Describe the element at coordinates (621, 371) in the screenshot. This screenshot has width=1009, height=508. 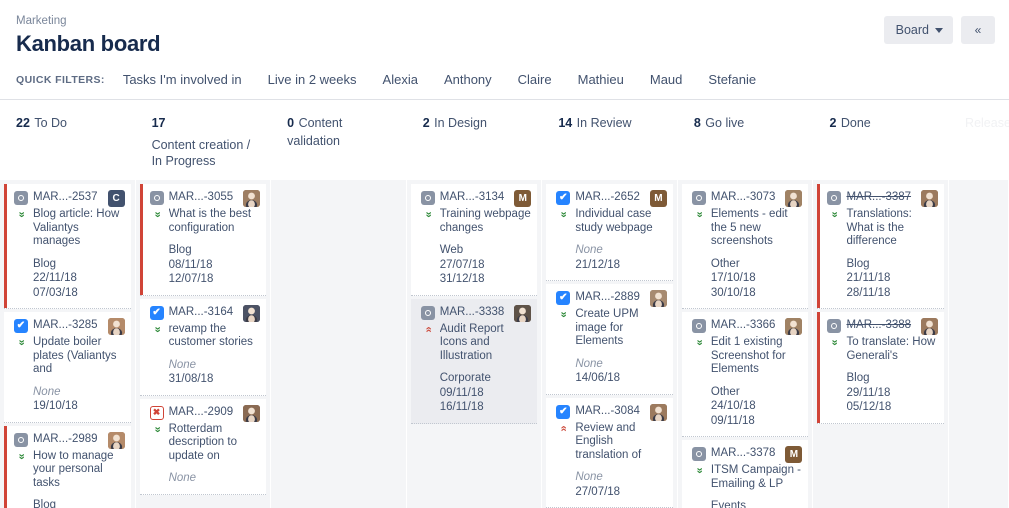
I see `card-footer: None 14/06/18` at that location.